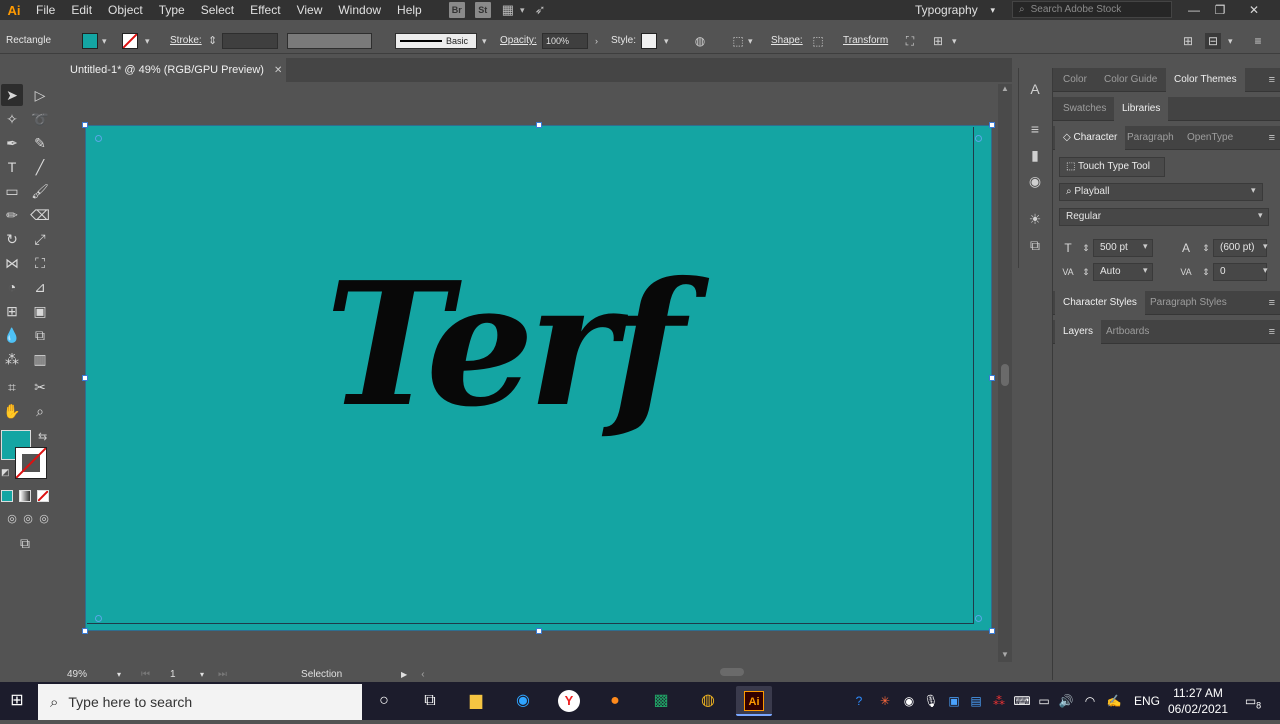 The width and height of the screenshot is (1280, 724). What do you see at coordinates (754, 701) in the screenshot?
I see `illustrator-taskbar-icon: Ai` at bounding box center [754, 701].